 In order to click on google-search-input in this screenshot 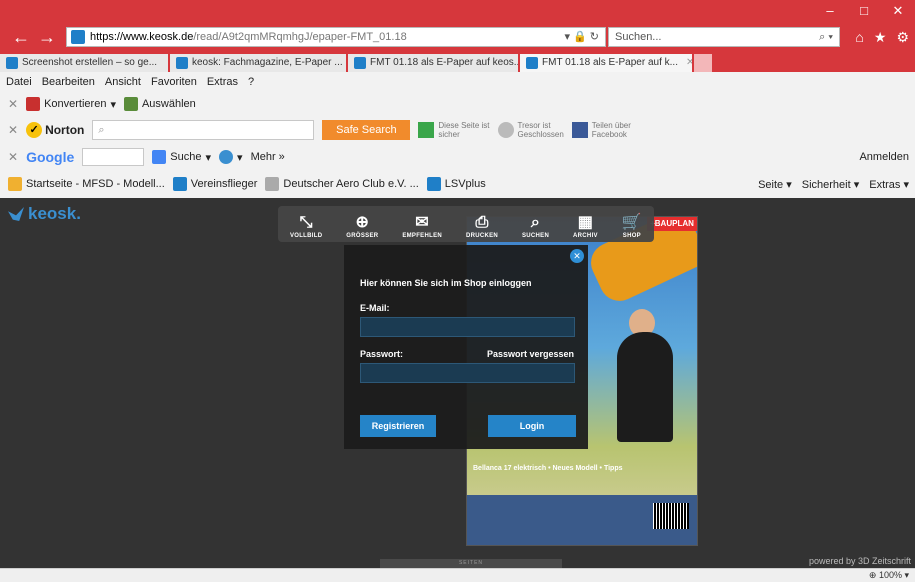, I will do `click(113, 157)`.